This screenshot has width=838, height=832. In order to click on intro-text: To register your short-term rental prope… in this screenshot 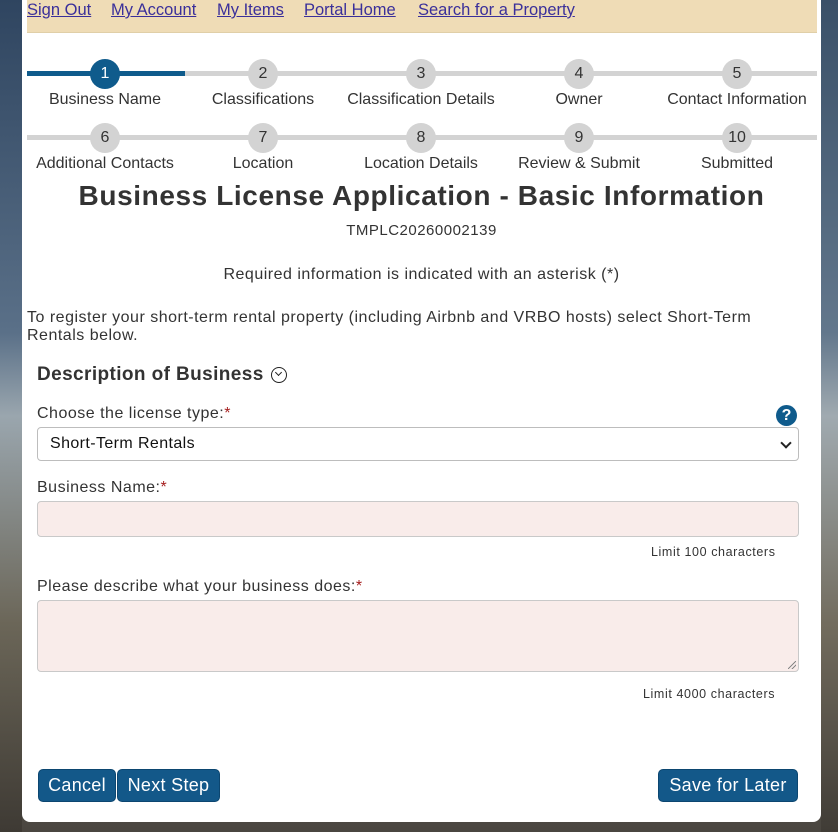, I will do `click(389, 326)`.